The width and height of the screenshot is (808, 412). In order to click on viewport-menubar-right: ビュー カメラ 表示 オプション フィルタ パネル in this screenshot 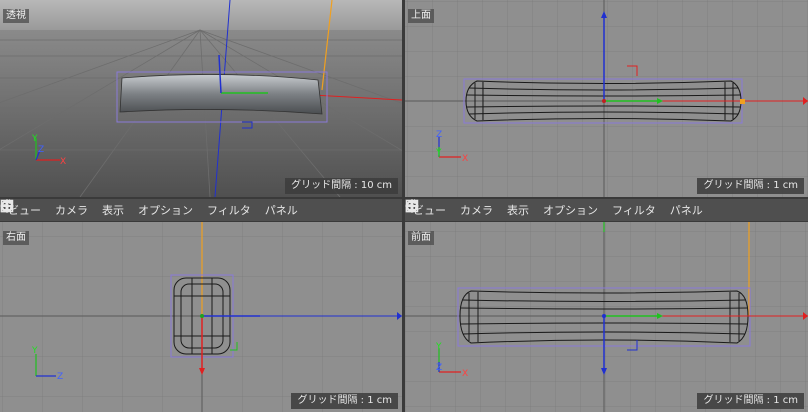, I will do `click(606, 210)`.